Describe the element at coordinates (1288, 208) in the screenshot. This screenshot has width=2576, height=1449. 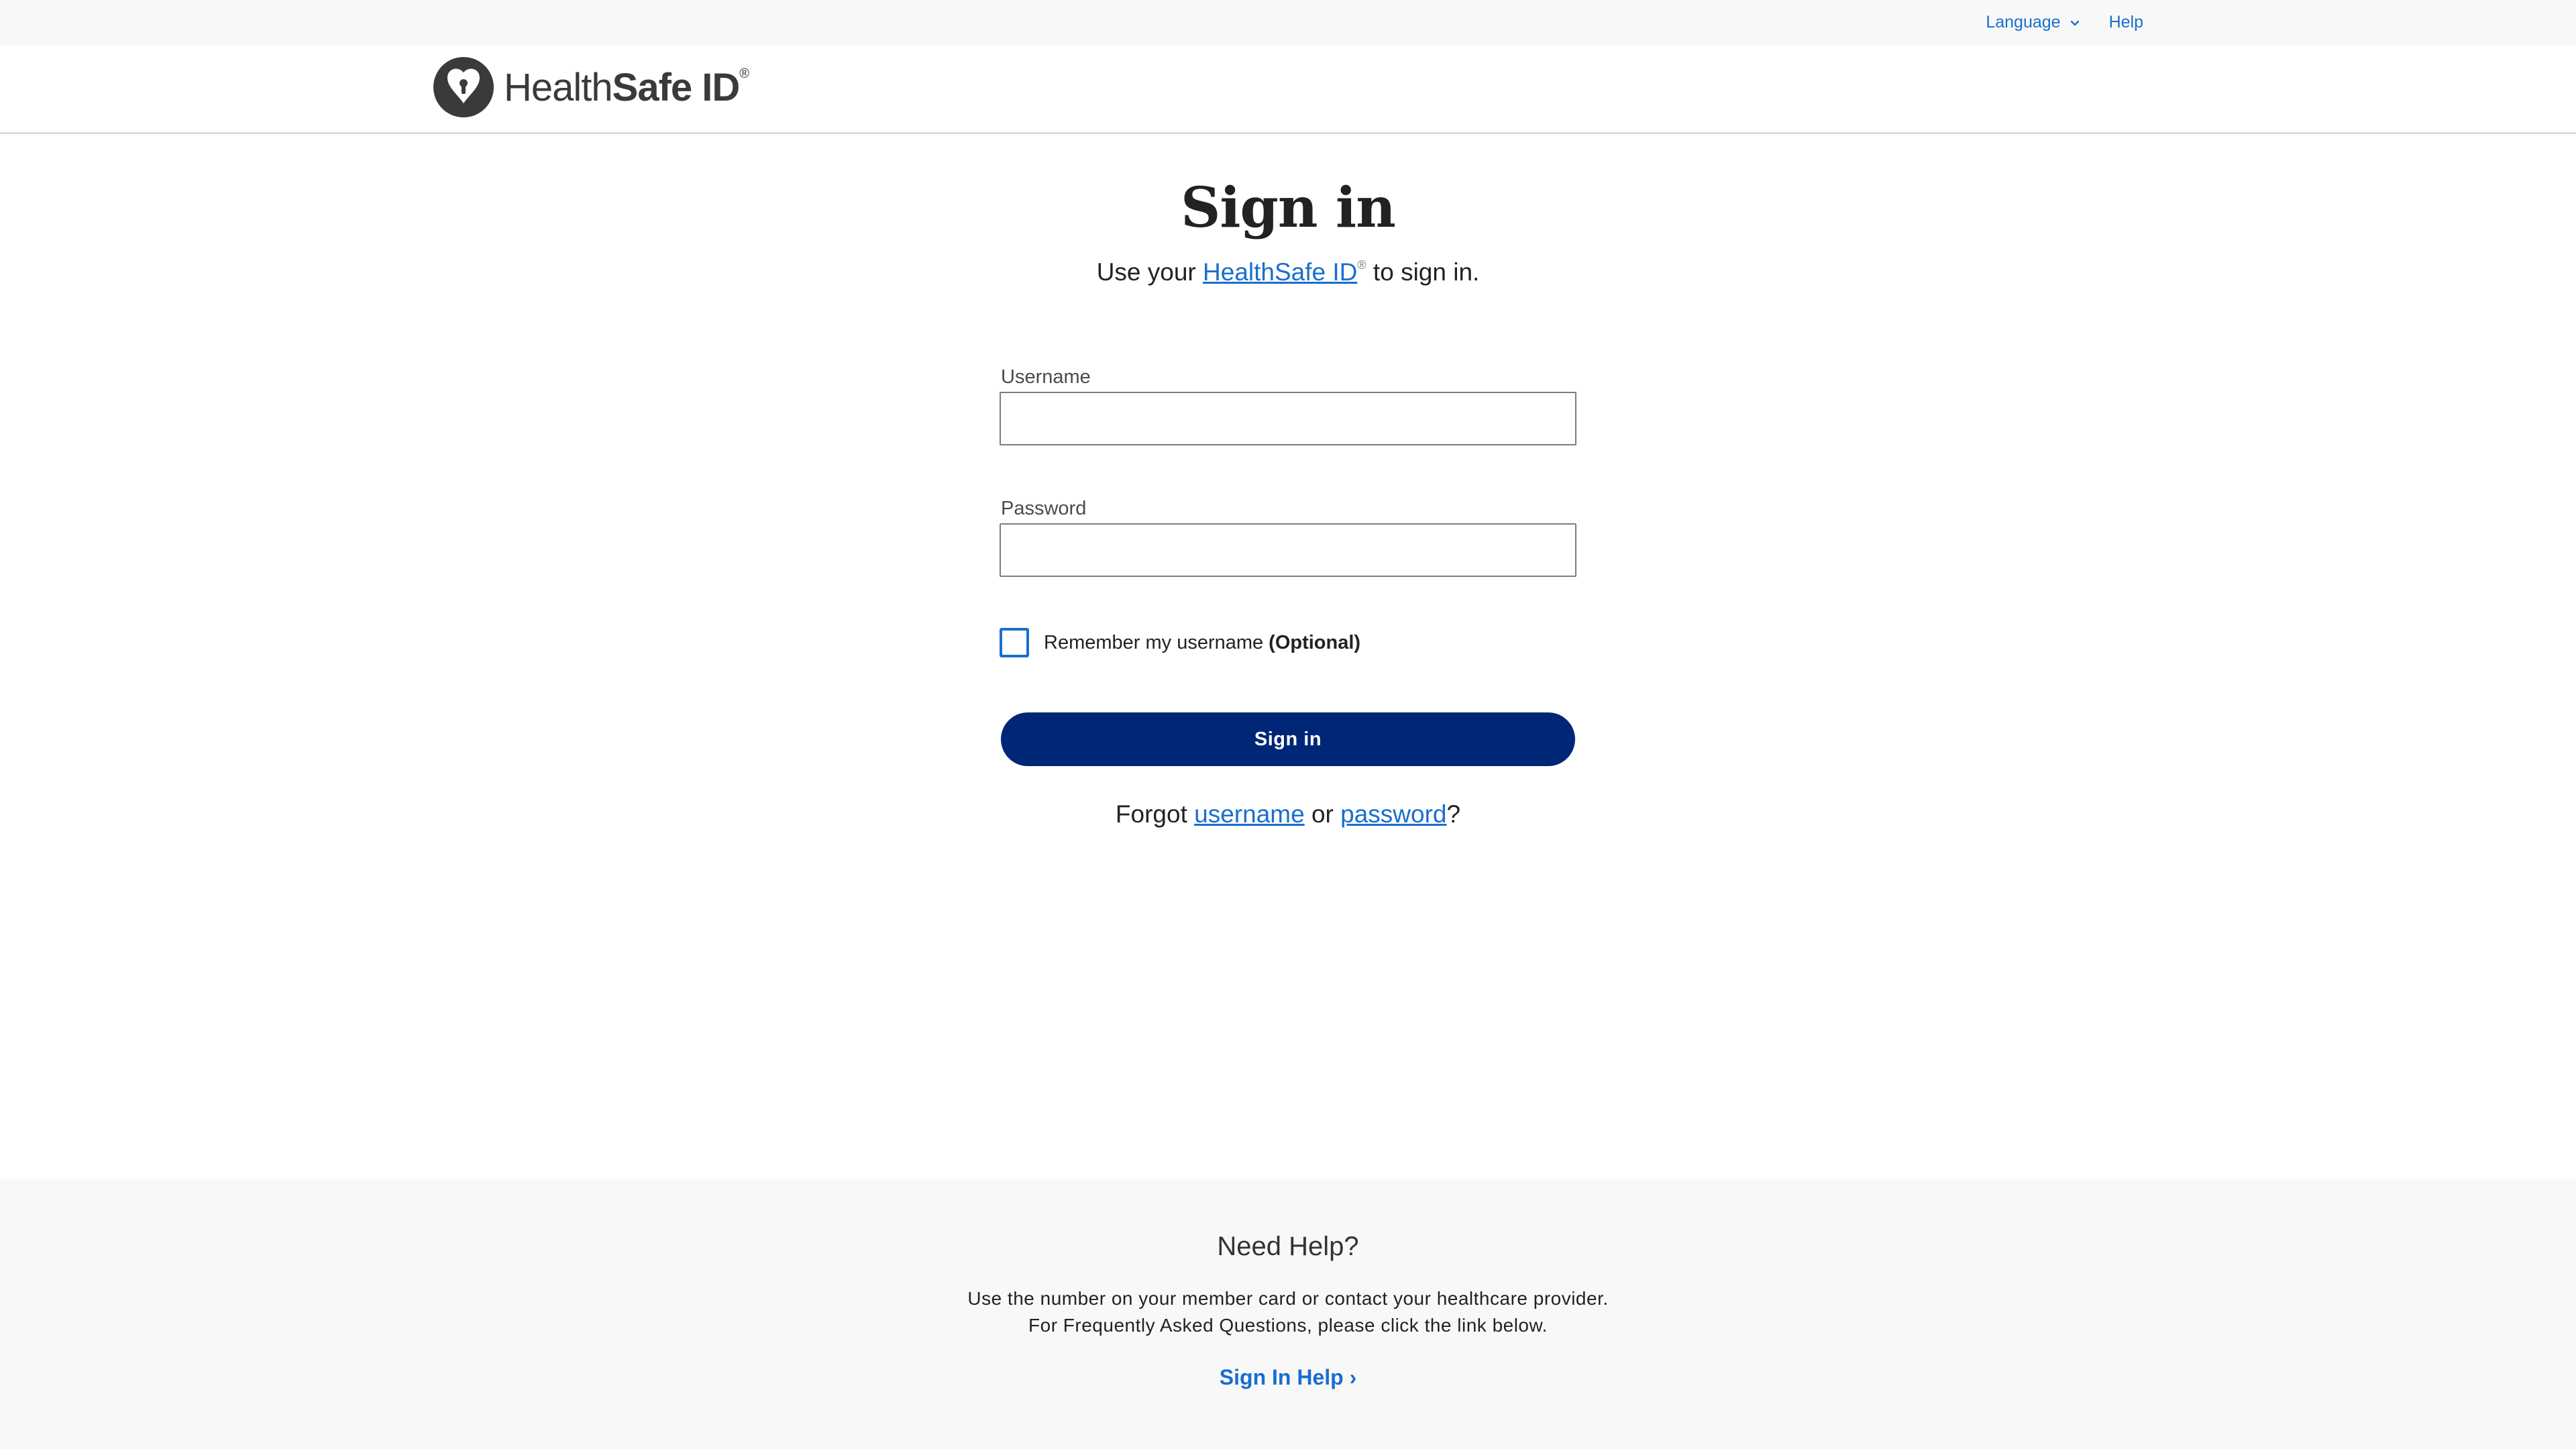
I see `page-title: Sign in` at that location.